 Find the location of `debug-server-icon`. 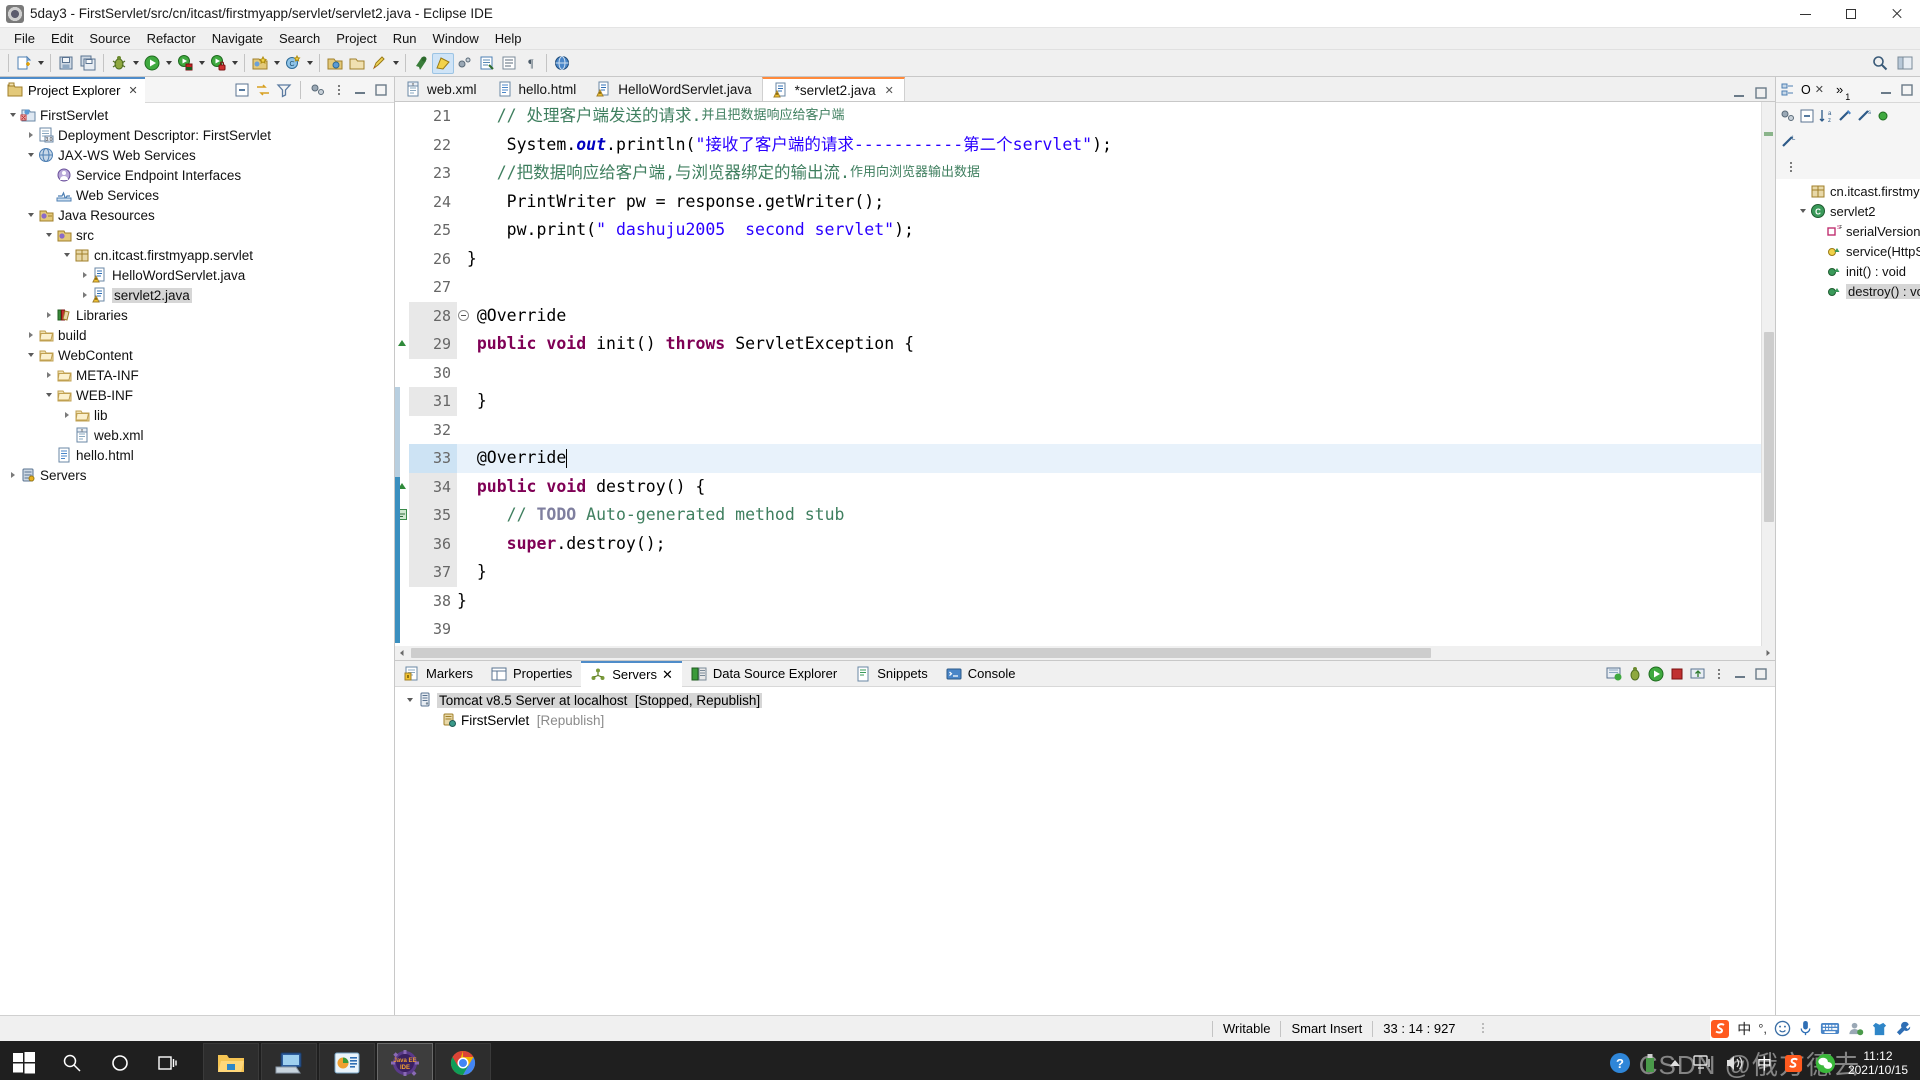

debug-server-icon is located at coordinates (1635, 674).